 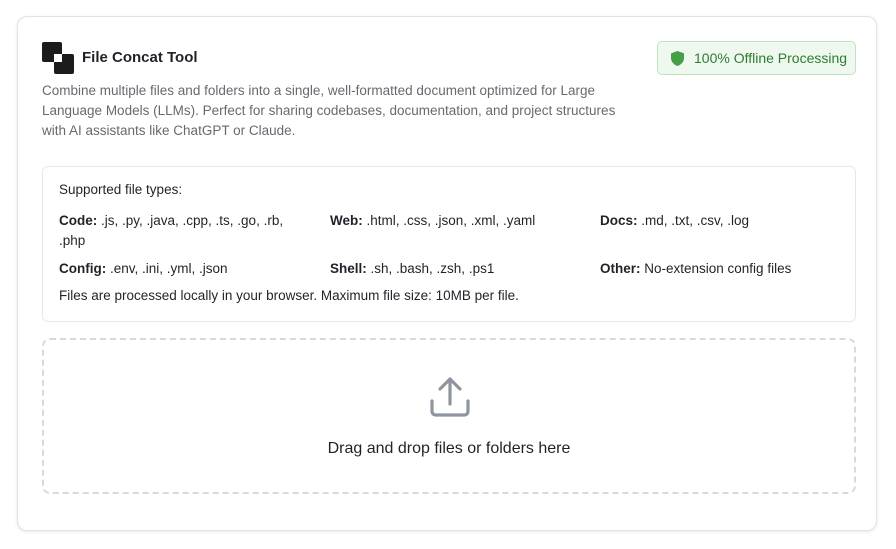 What do you see at coordinates (450, 397) in the screenshot?
I see `upload-icon` at bounding box center [450, 397].